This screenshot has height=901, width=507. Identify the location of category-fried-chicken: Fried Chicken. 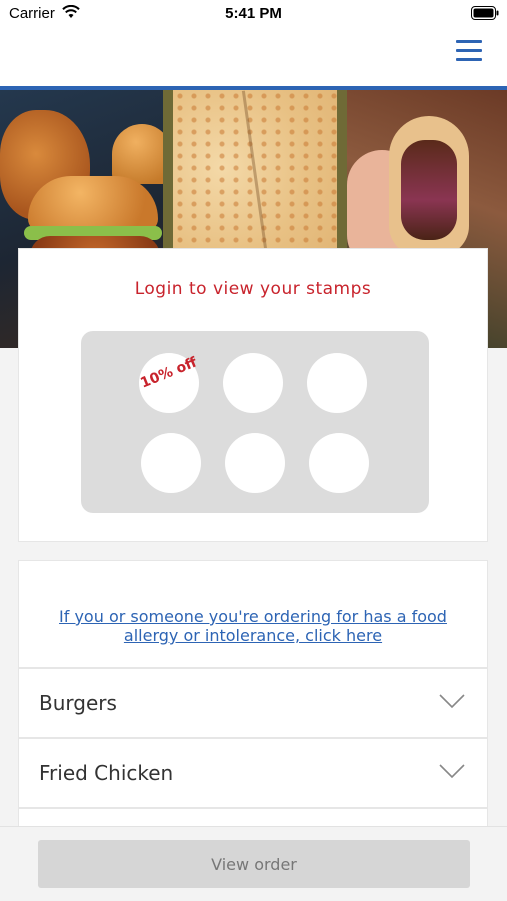
(253, 773).